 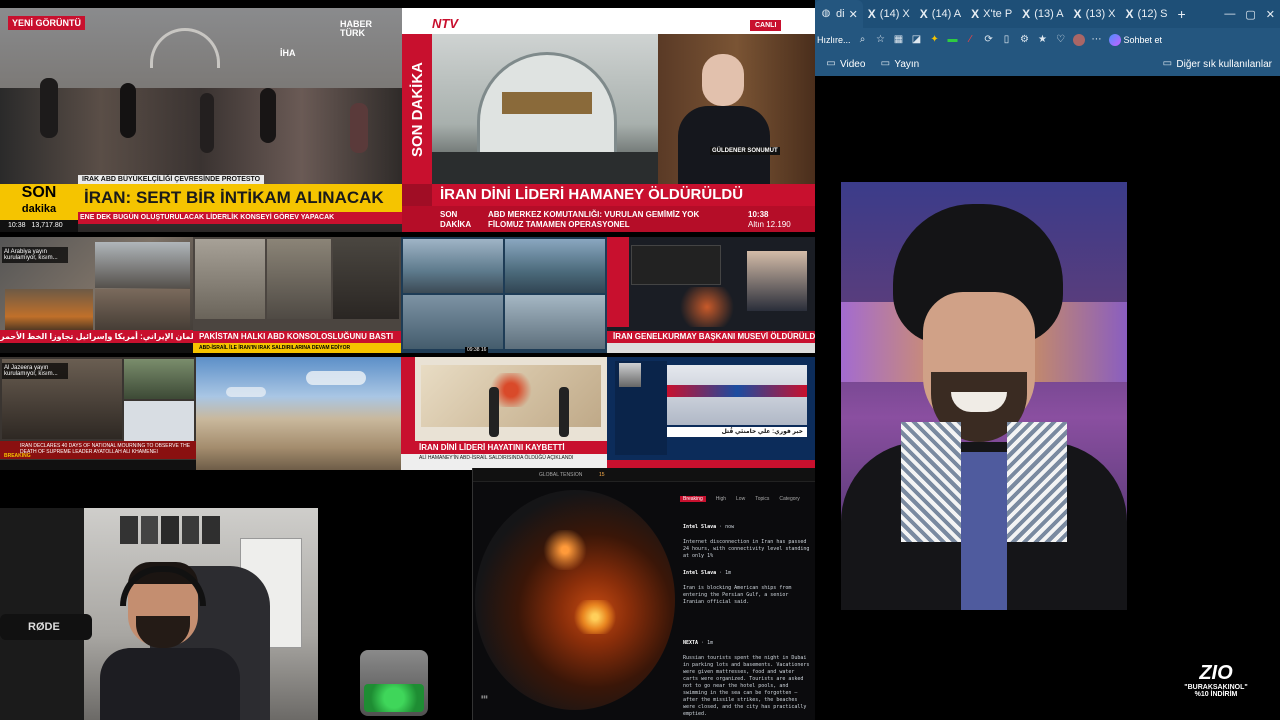 I want to click on refresh-icon: ⟳, so click(x=989, y=40).